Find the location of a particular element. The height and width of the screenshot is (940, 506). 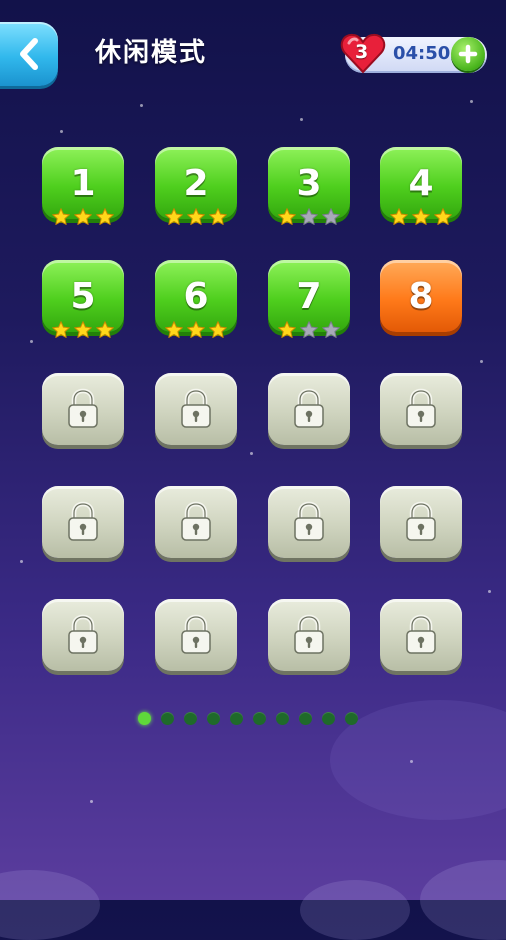

level-number: 6 is located at coordinates (196, 296).